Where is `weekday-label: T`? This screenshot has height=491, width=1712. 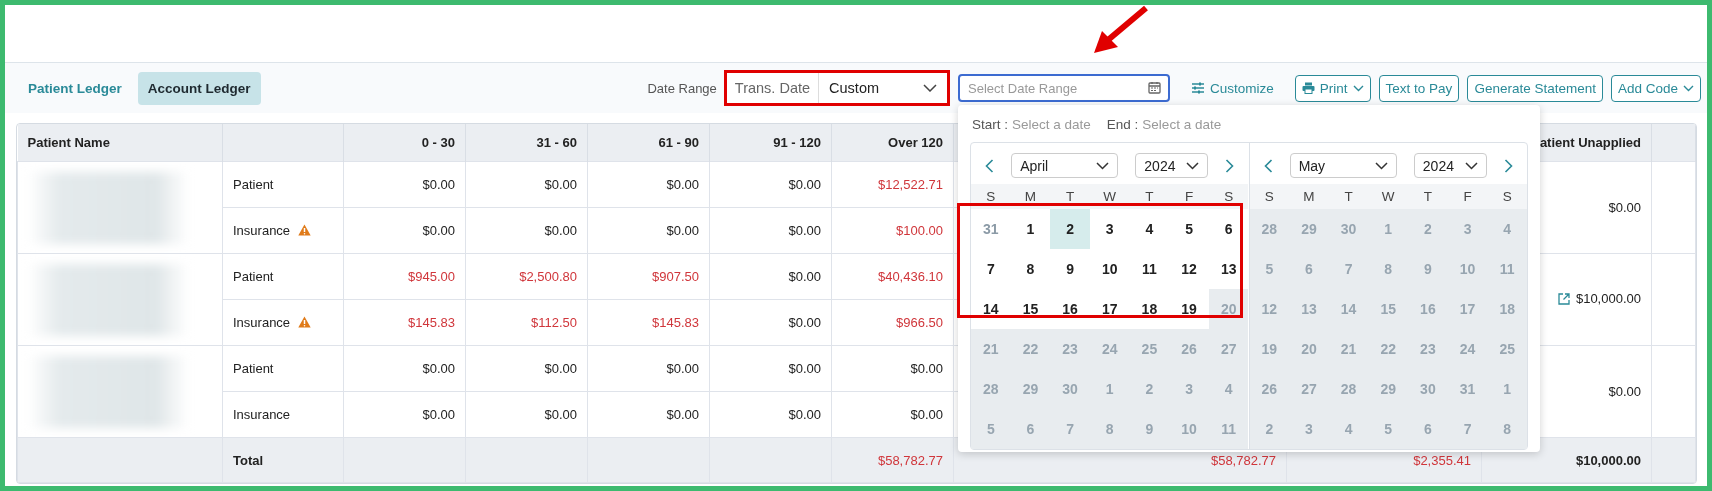
weekday-label: T is located at coordinates (1070, 196).